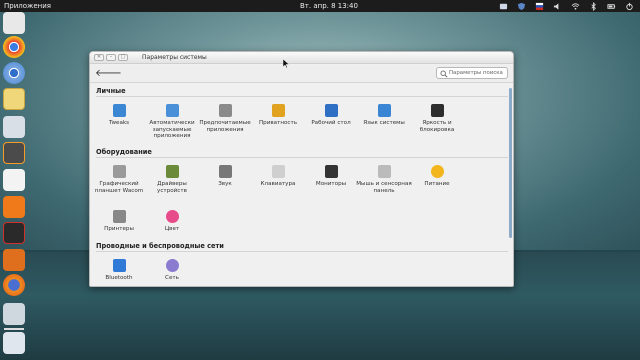  What do you see at coordinates (278, 184) in the screenshot?
I see `settings-item-label: Клавиатура` at bounding box center [278, 184].